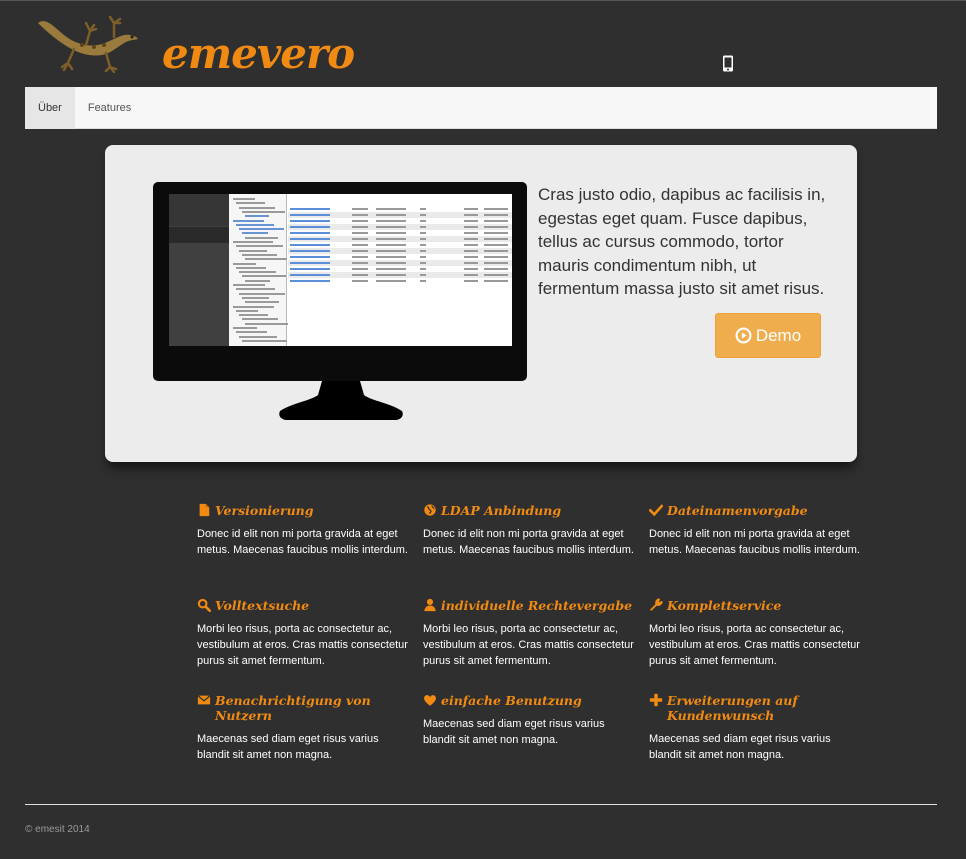  I want to click on wrench-icon, so click(656, 604).